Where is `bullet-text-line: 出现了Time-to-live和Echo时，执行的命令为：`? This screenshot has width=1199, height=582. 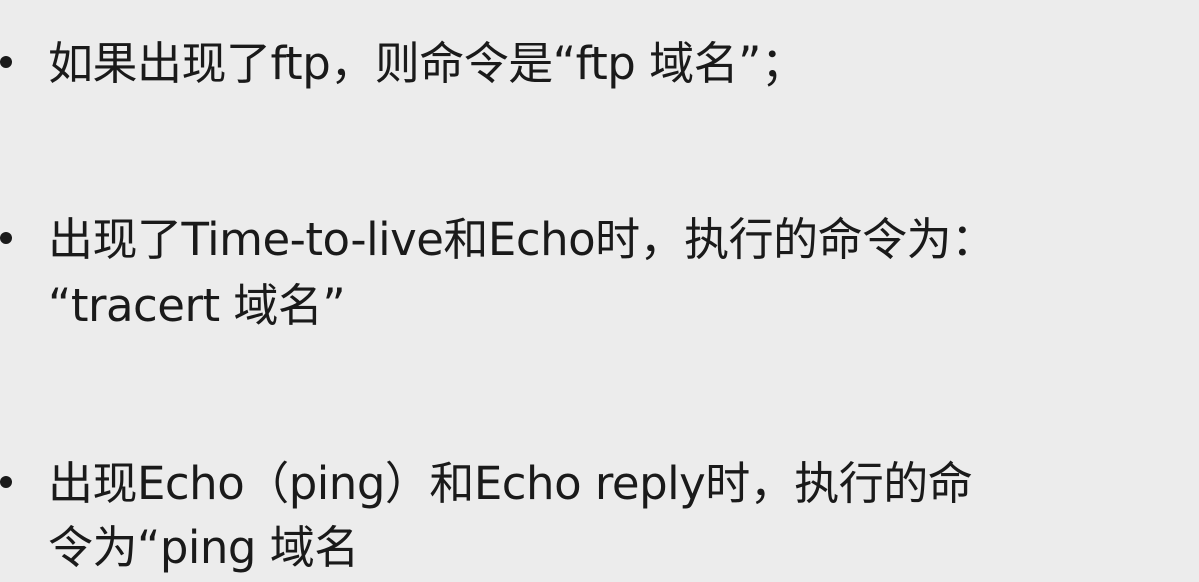 bullet-text-line: 出现了Time-to-live和Echo时，执行的命令为： is located at coordinates (522, 239).